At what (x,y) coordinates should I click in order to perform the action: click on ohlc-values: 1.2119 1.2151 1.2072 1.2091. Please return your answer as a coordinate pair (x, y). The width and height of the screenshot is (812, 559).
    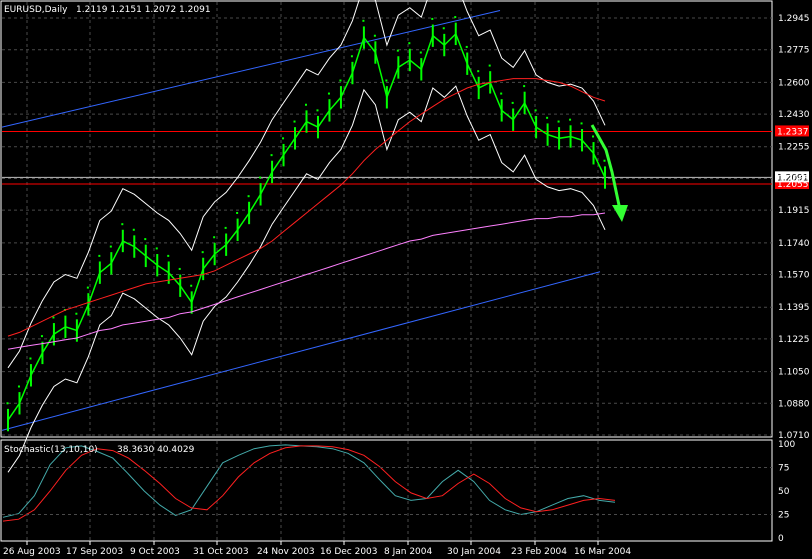
    Looking at the image, I should click on (143, 10).